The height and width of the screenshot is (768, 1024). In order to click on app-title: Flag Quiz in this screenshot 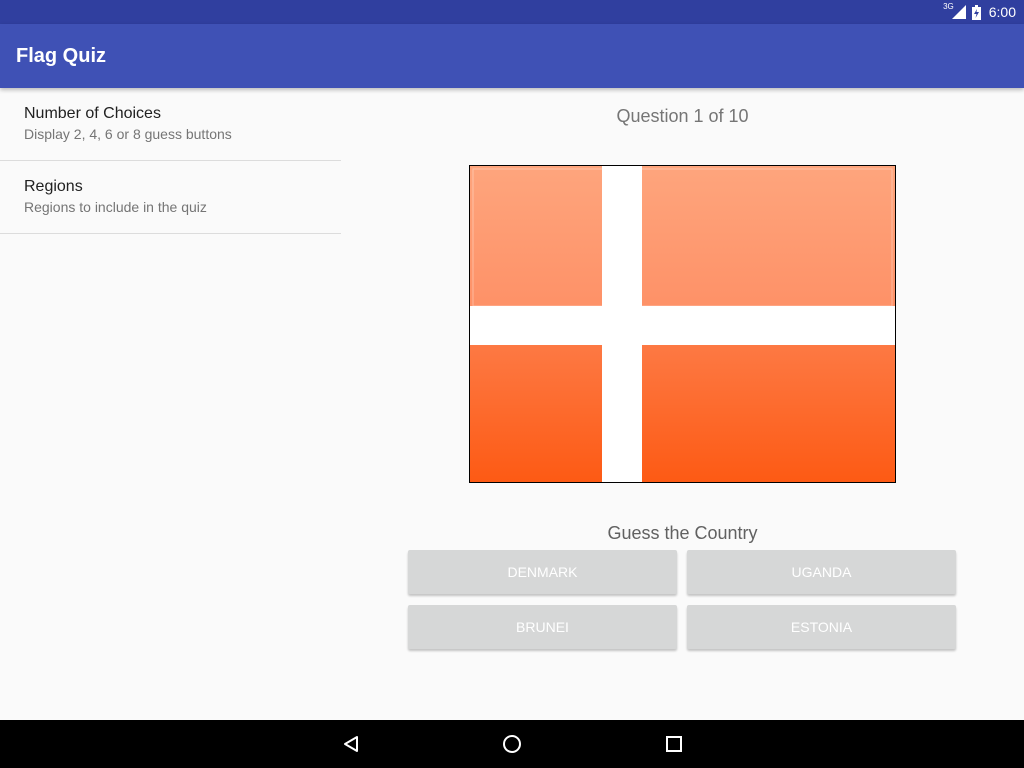, I will do `click(61, 56)`.